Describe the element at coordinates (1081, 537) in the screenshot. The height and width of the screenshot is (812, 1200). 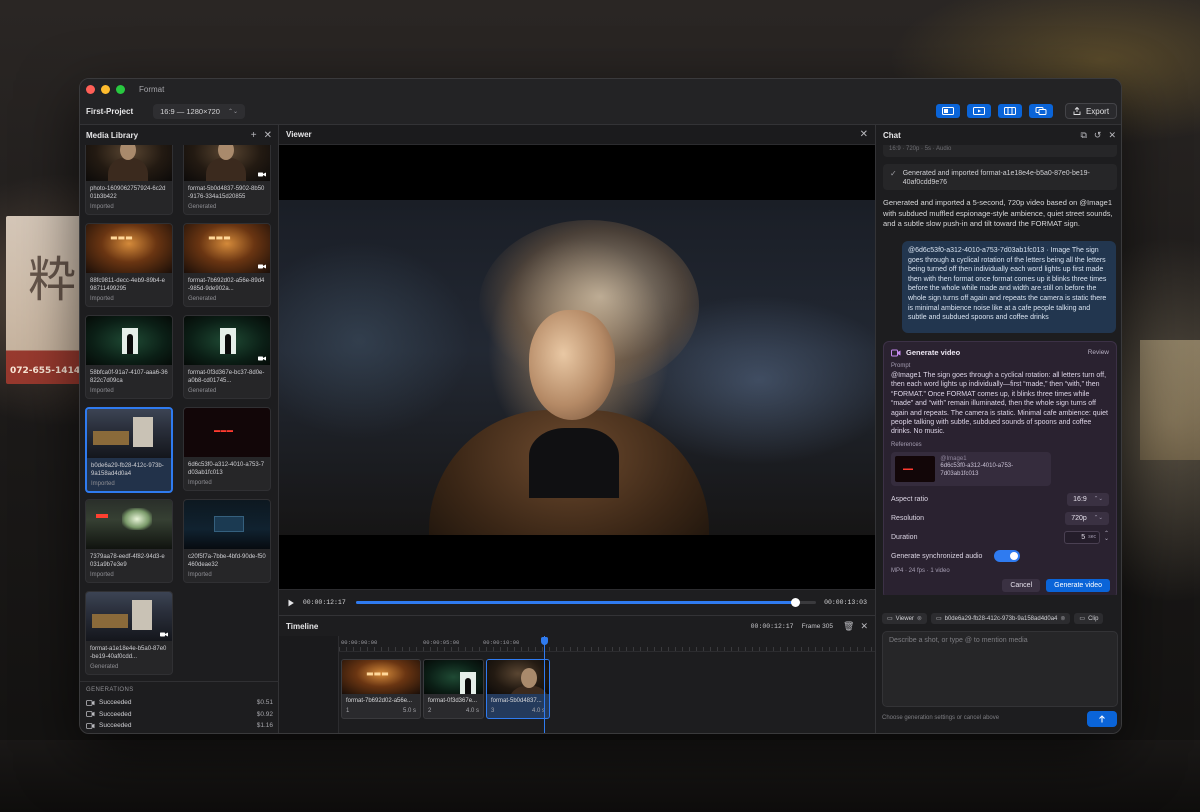
I see `duration-input: 5 sec` at that location.